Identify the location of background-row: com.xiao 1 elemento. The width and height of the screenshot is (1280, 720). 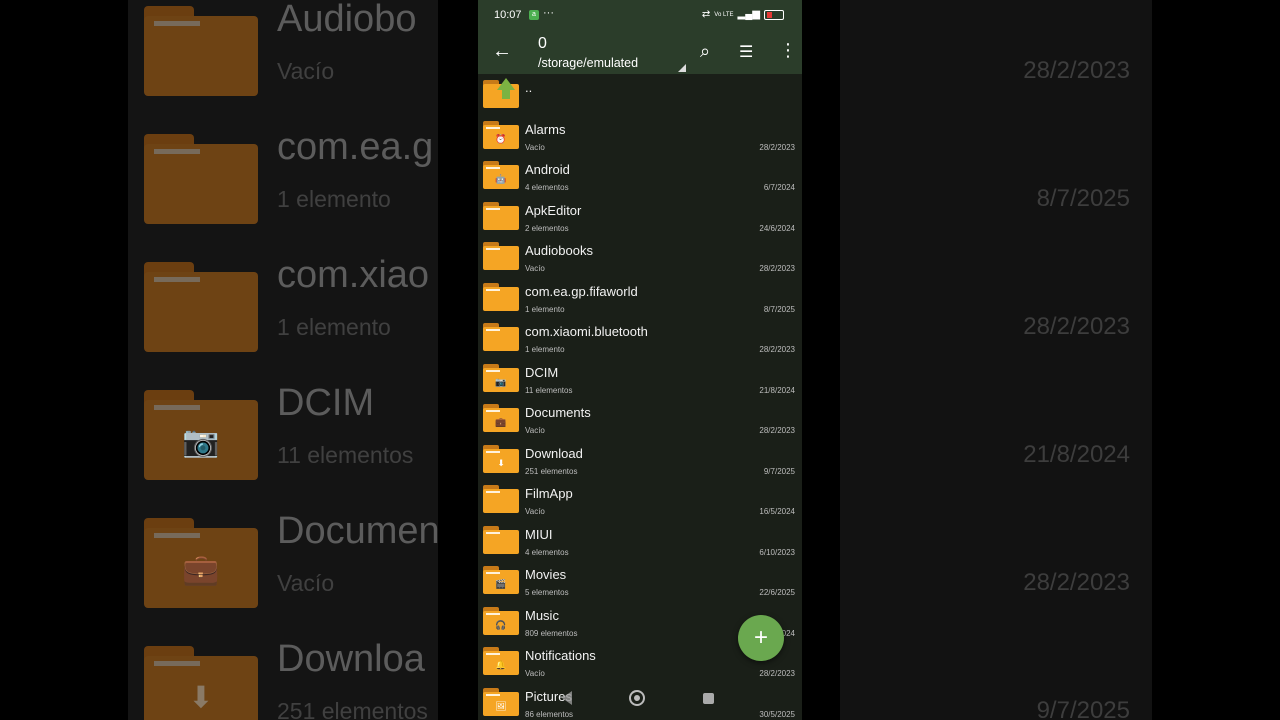
(291, 308).